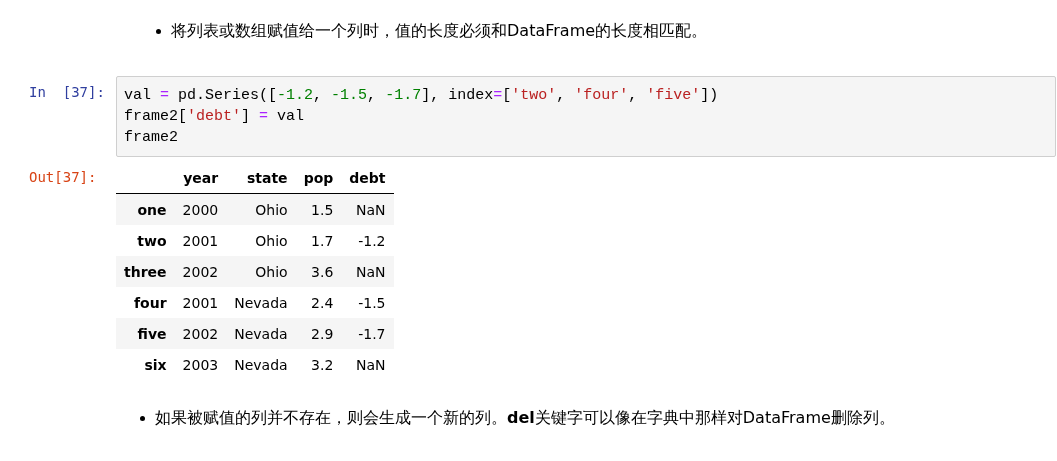 This screenshot has width=1057, height=461. I want to click on bullet-text: 如果被赋值的列并不存在，则会生成一个新的列。del关键字可以像在字典中那样对DataFrame删除列。, so click(525, 418).